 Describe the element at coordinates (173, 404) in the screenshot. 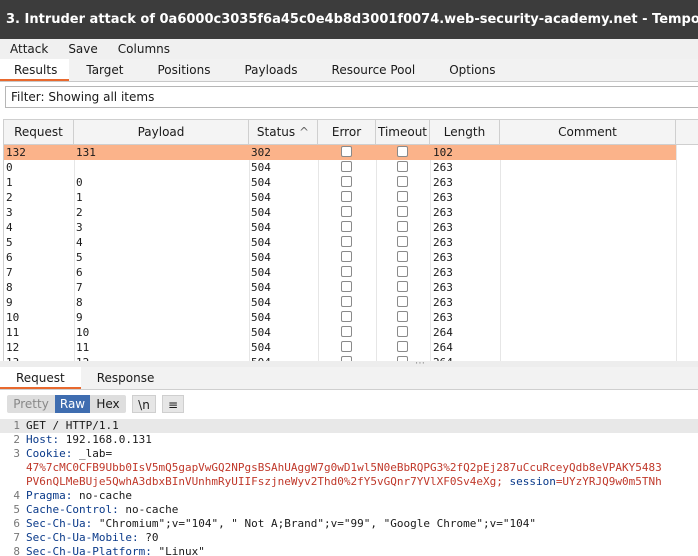

I see `hamburger-menu-icon: ≡` at that location.